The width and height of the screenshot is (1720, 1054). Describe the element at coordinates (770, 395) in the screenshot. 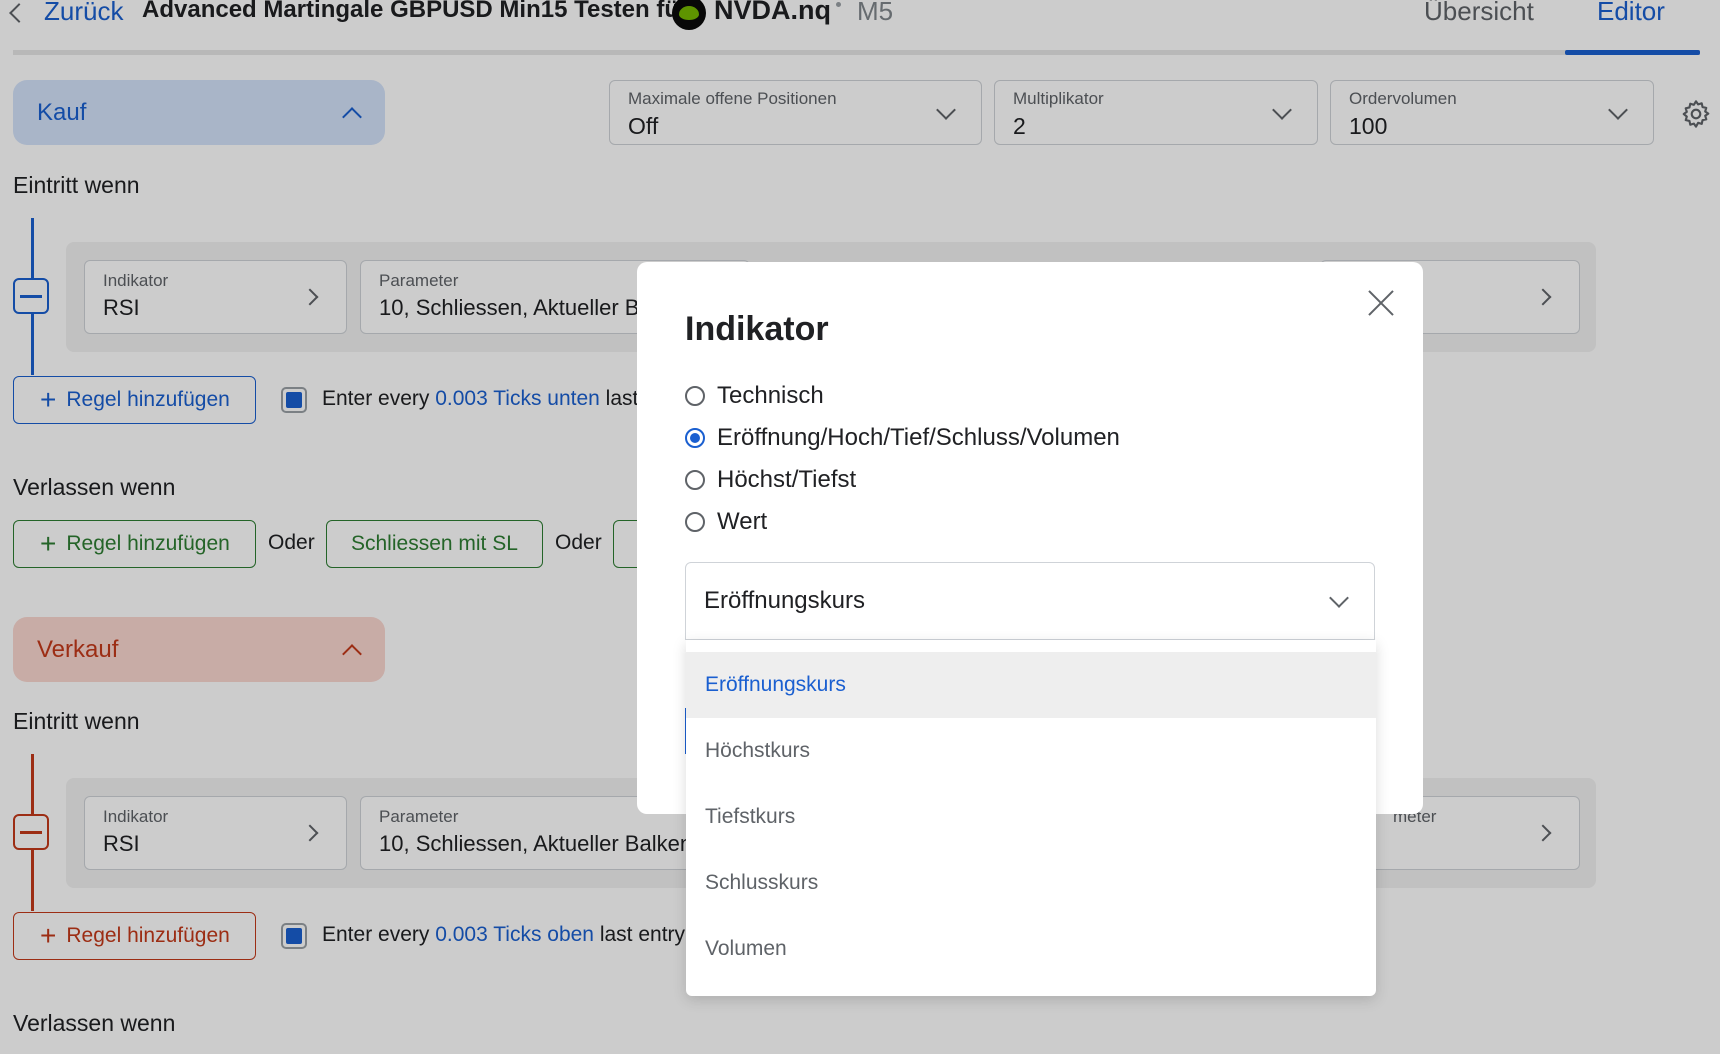

I see `radio-label: Technisch` at that location.